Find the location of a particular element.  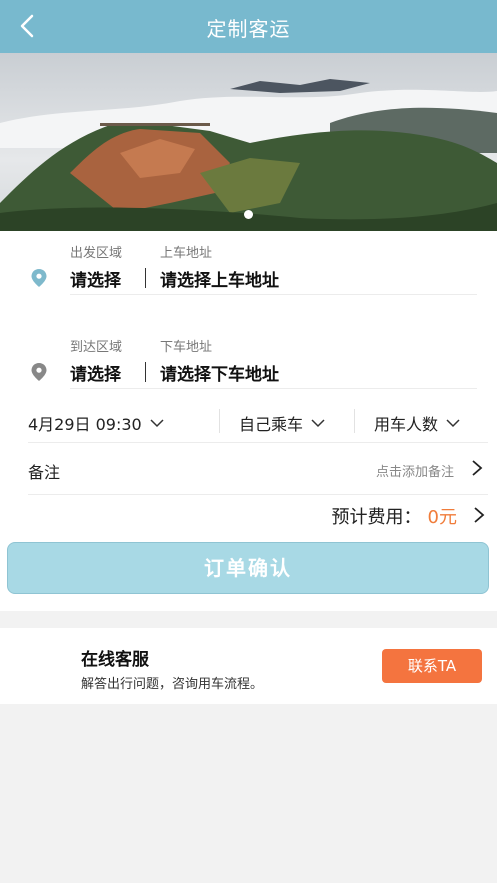

ride-type-value: 自己乘车 is located at coordinates (271, 424).